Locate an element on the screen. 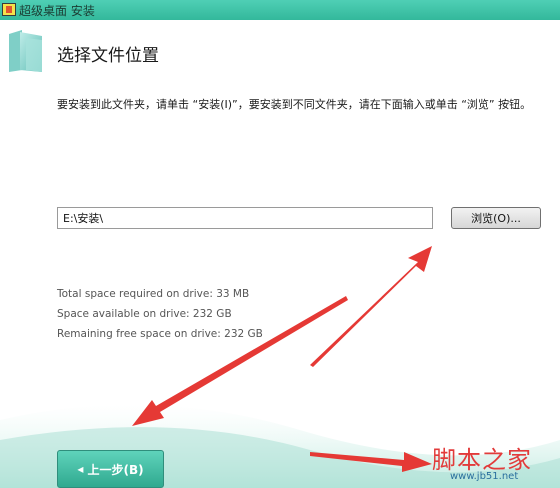  arrow-to-next is located at coordinates (371, 462).